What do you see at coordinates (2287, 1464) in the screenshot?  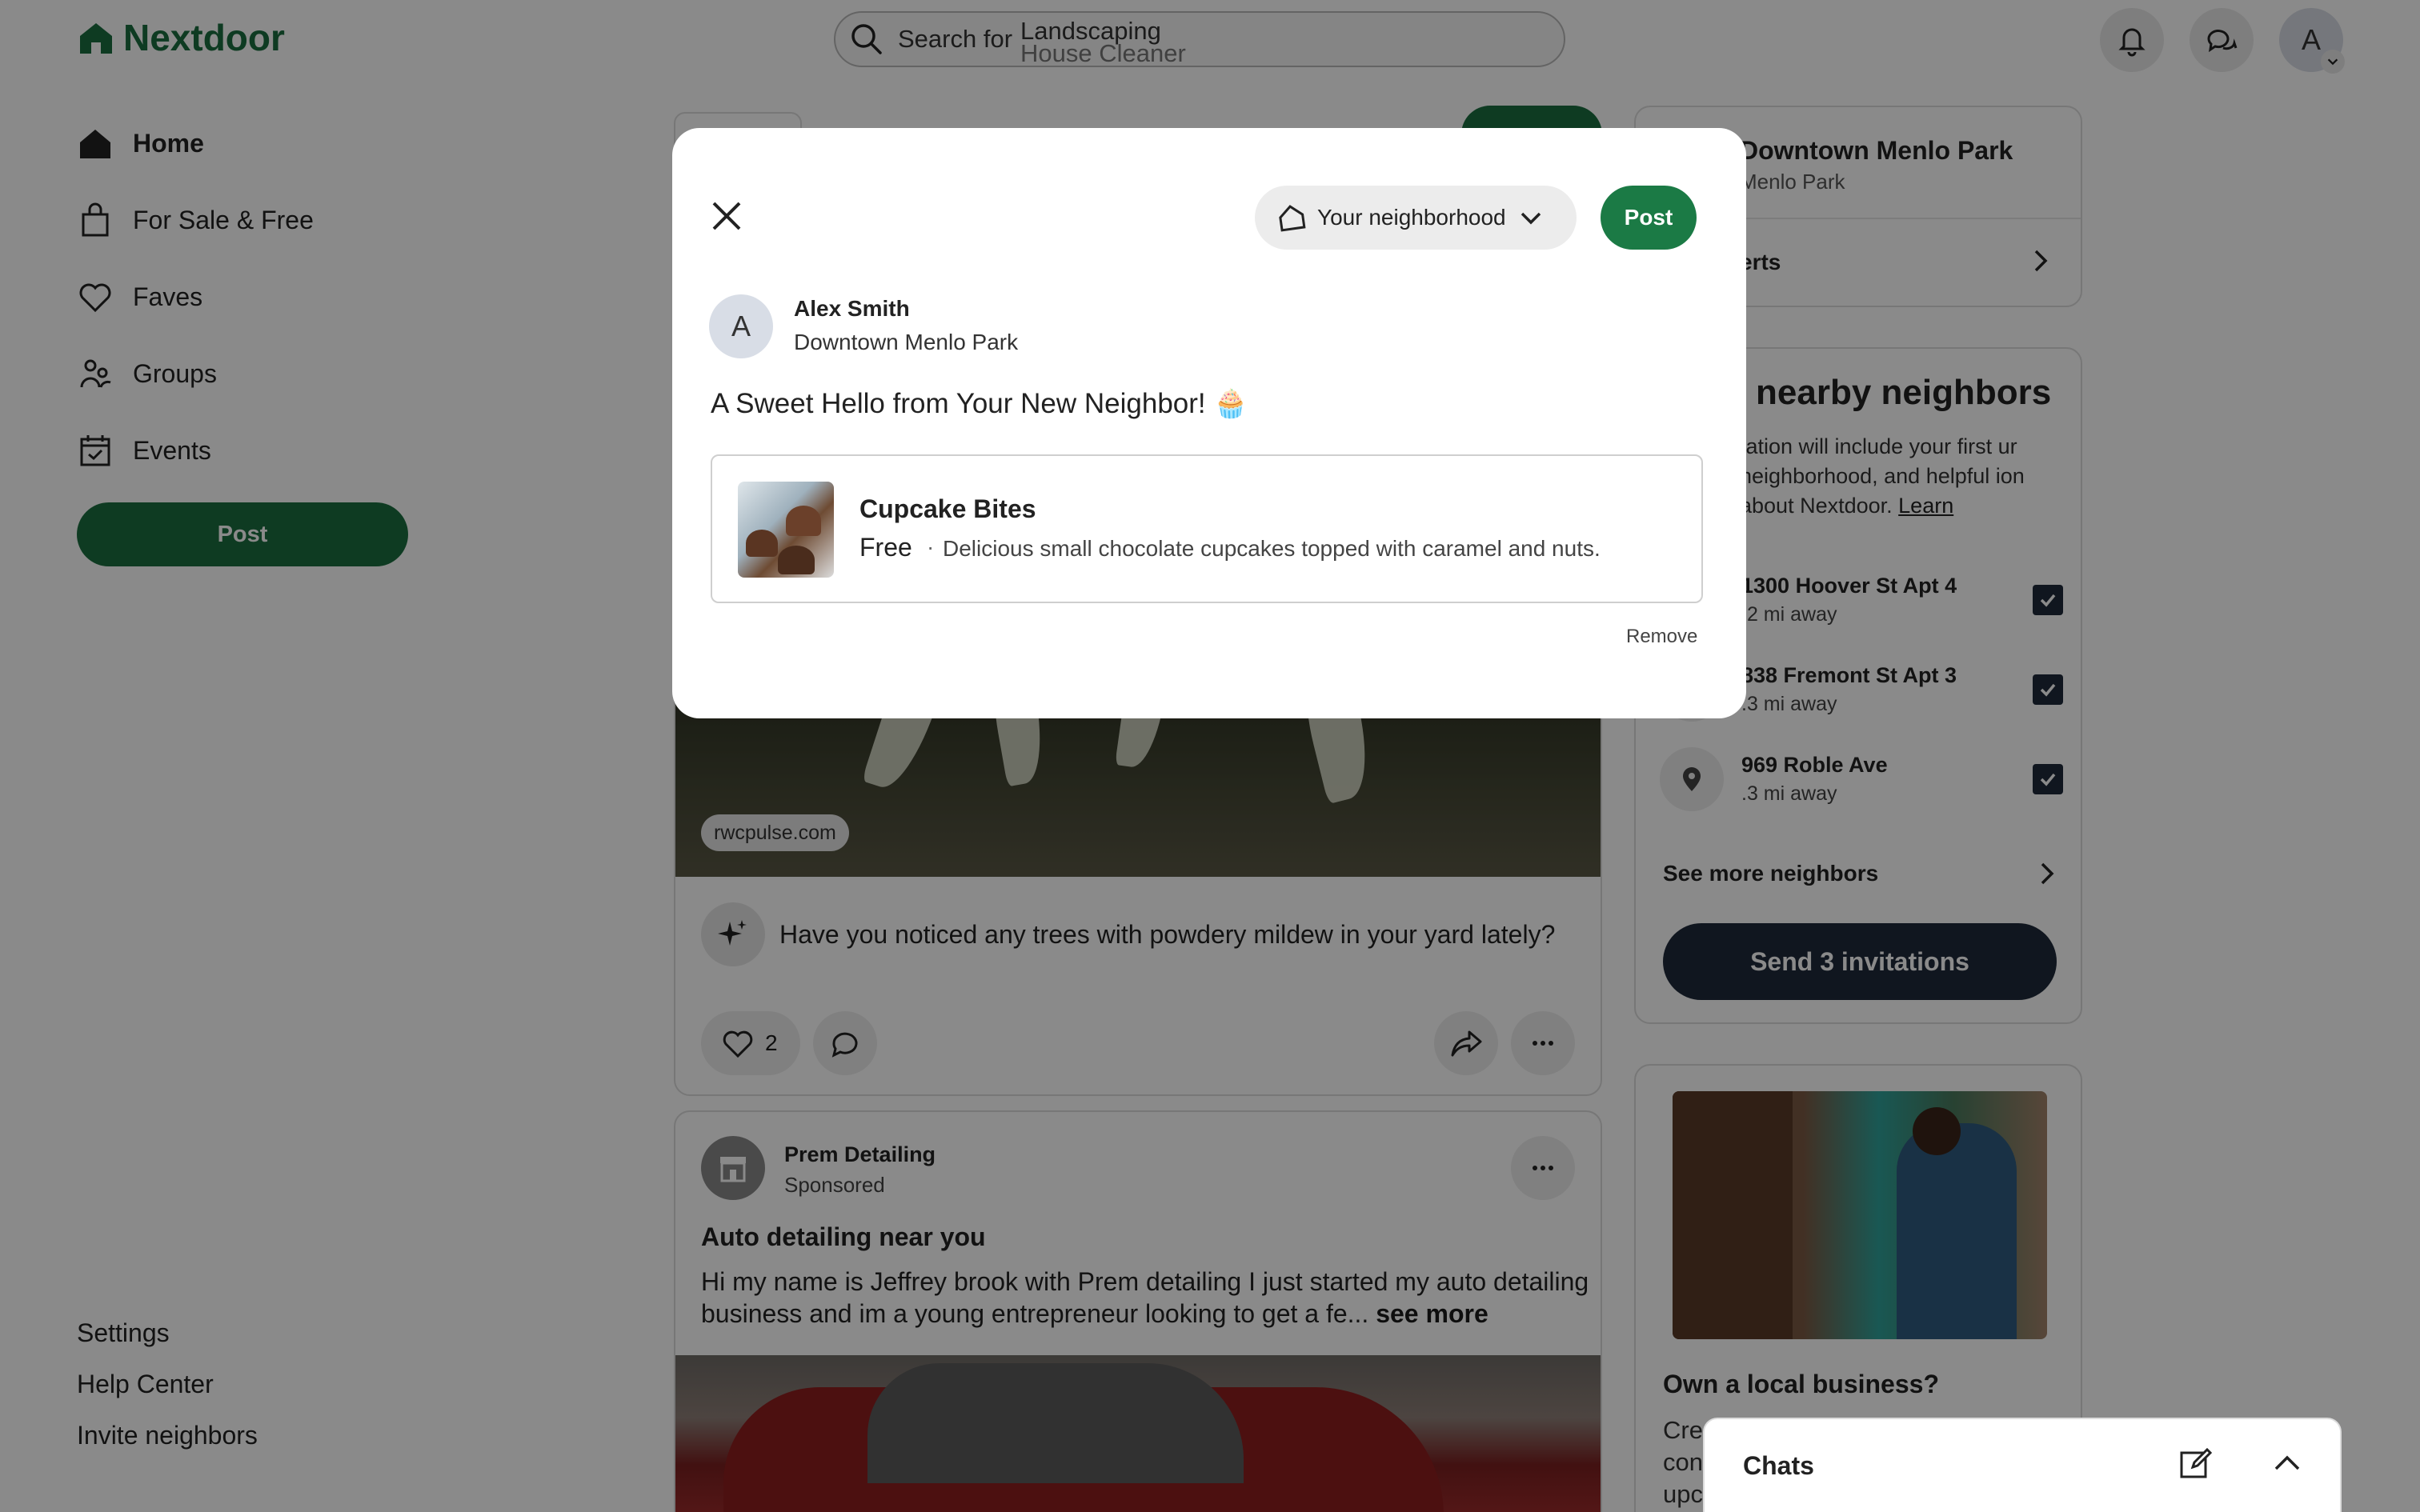 I see `chevron-up-icon` at bounding box center [2287, 1464].